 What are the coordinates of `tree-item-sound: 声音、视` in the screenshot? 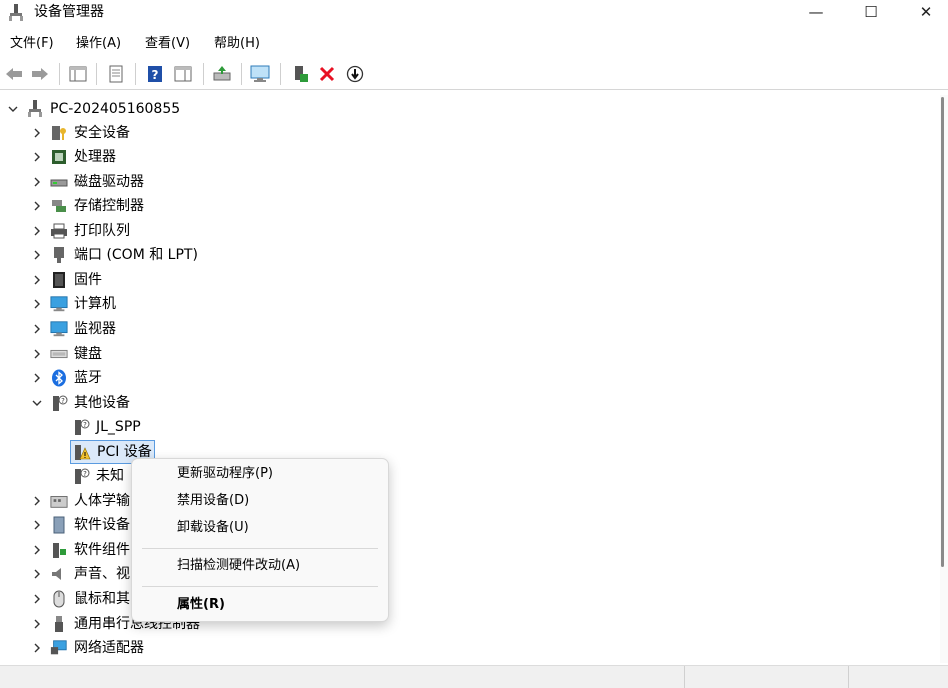 It's located at (80, 574).